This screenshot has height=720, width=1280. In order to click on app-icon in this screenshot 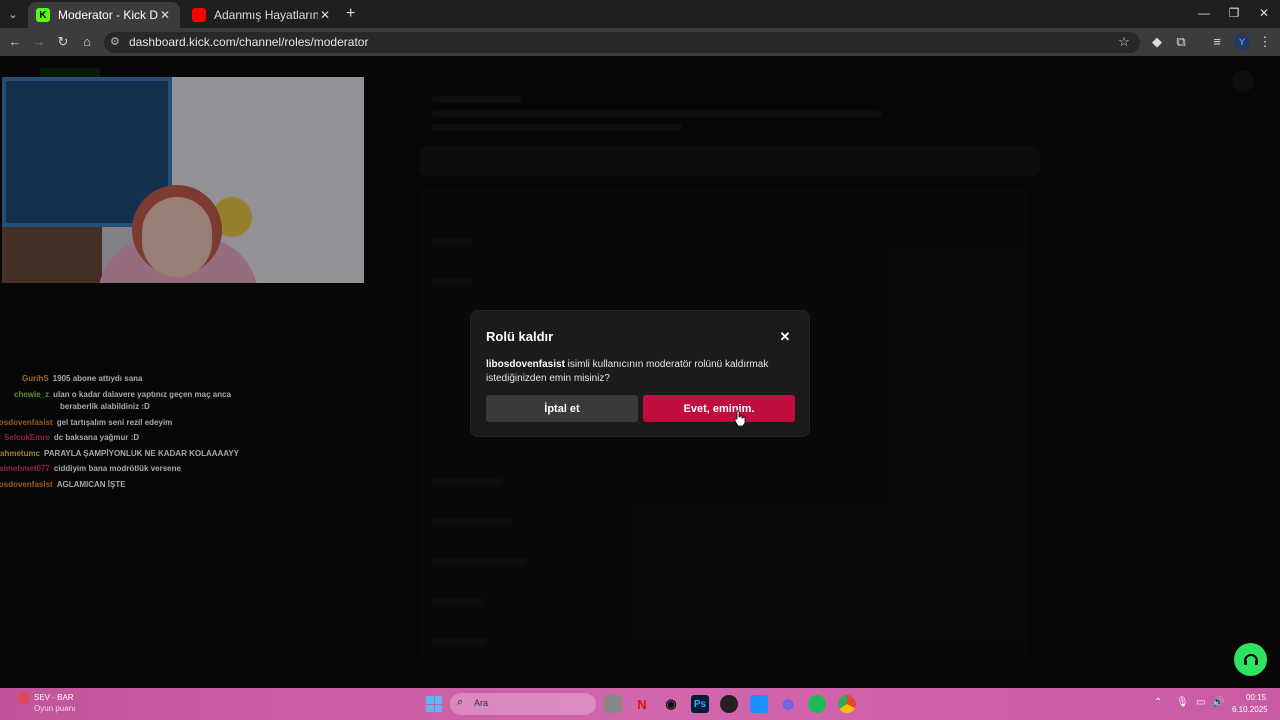, I will do `click(759, 704)`.